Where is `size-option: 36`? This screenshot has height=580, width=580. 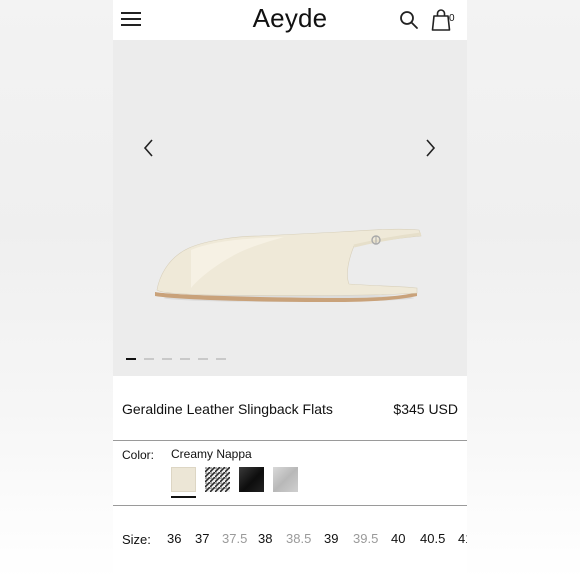
size-option: 36 is located at coordinates (174, 538).